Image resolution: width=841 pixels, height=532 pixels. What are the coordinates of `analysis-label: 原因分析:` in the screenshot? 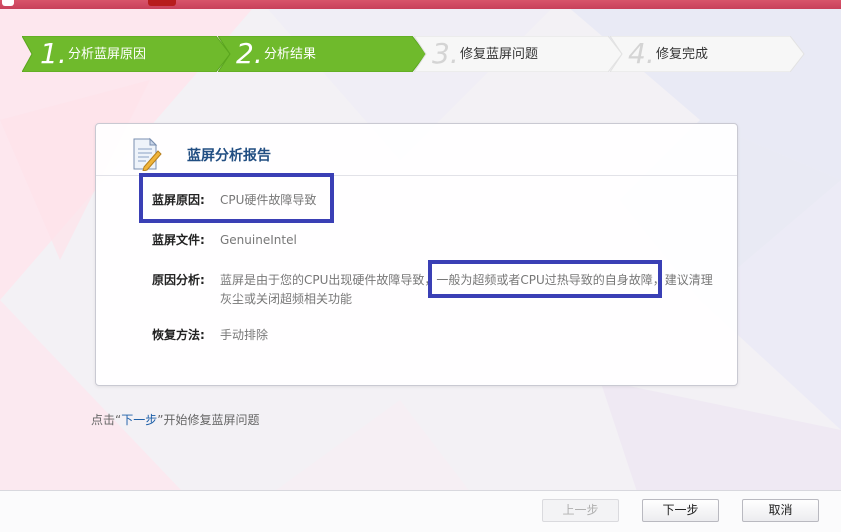 It's located at (178, 280).